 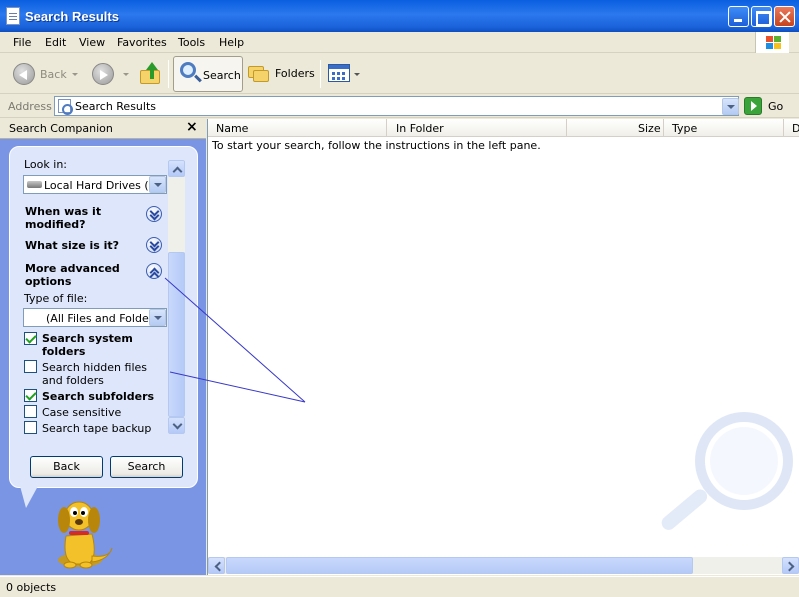 I want to click on address-dropdown-button, so click(x=730, y=106).